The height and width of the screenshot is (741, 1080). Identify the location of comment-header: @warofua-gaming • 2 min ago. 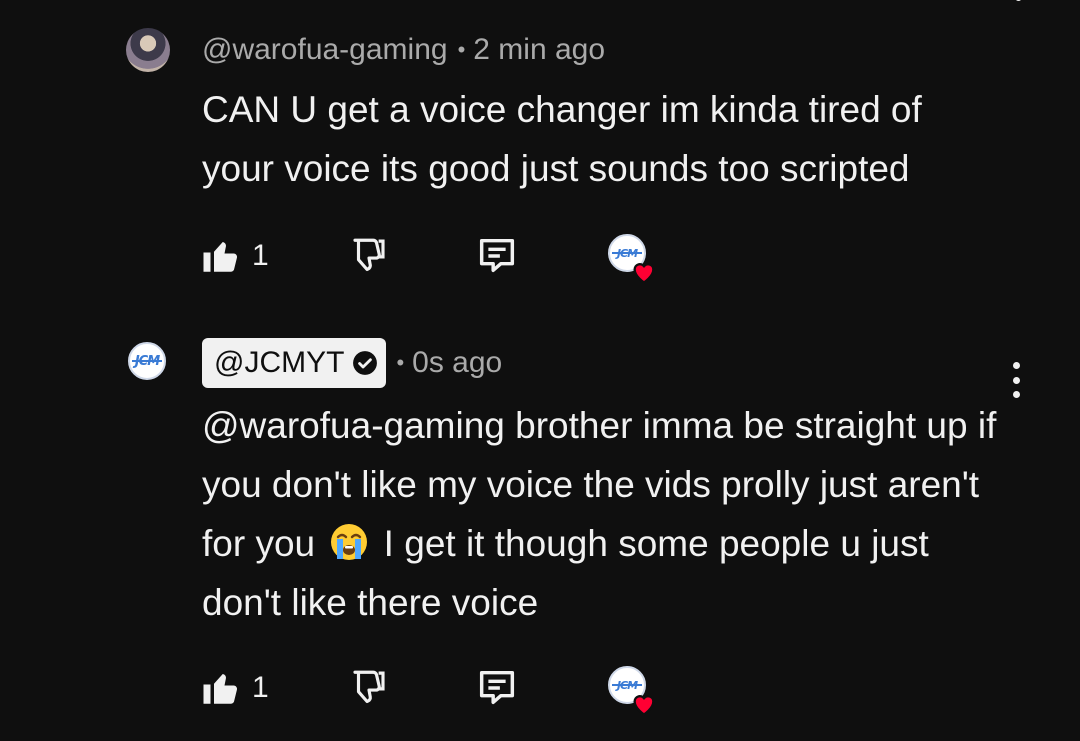
(403, 50).